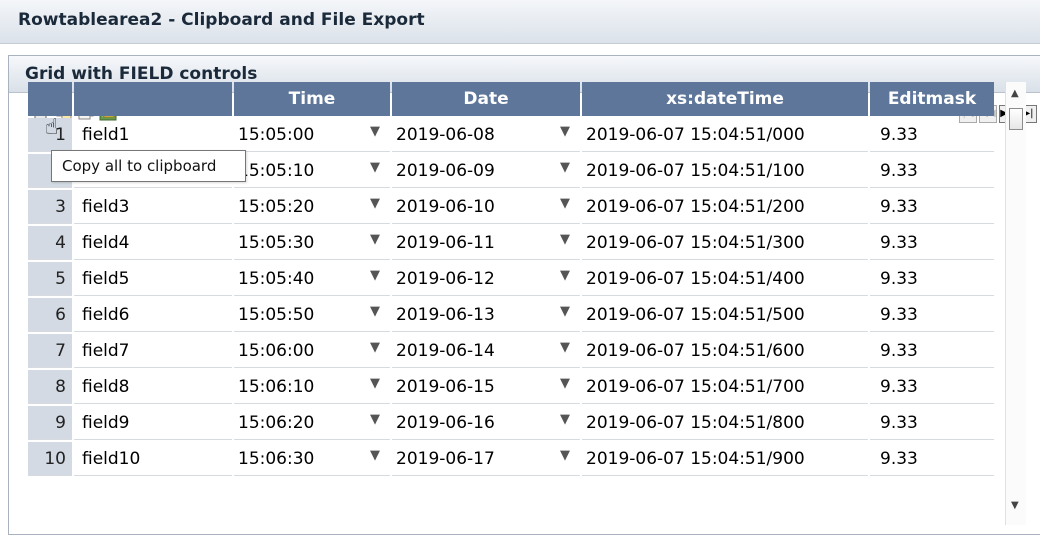 The image size is (1040, 535). Describe the element at coordinates (276, 350) in the screenshot. I see `time-select-value: 15:06:00` at that location.